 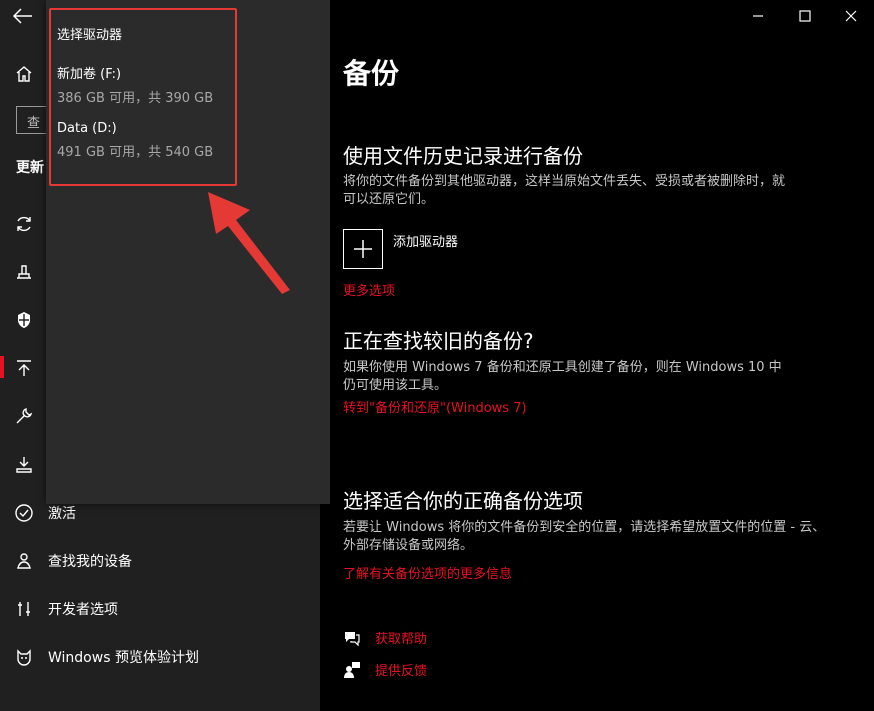 I want to click on nav-section-heading: 更新, so click(x=30, y=168).